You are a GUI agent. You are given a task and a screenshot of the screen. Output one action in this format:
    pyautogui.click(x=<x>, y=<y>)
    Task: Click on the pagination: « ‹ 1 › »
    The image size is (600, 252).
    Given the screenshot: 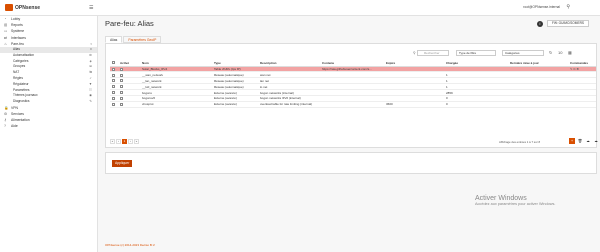 What is the action you would take?
    pyautogui.click(x=125, y=141)
    